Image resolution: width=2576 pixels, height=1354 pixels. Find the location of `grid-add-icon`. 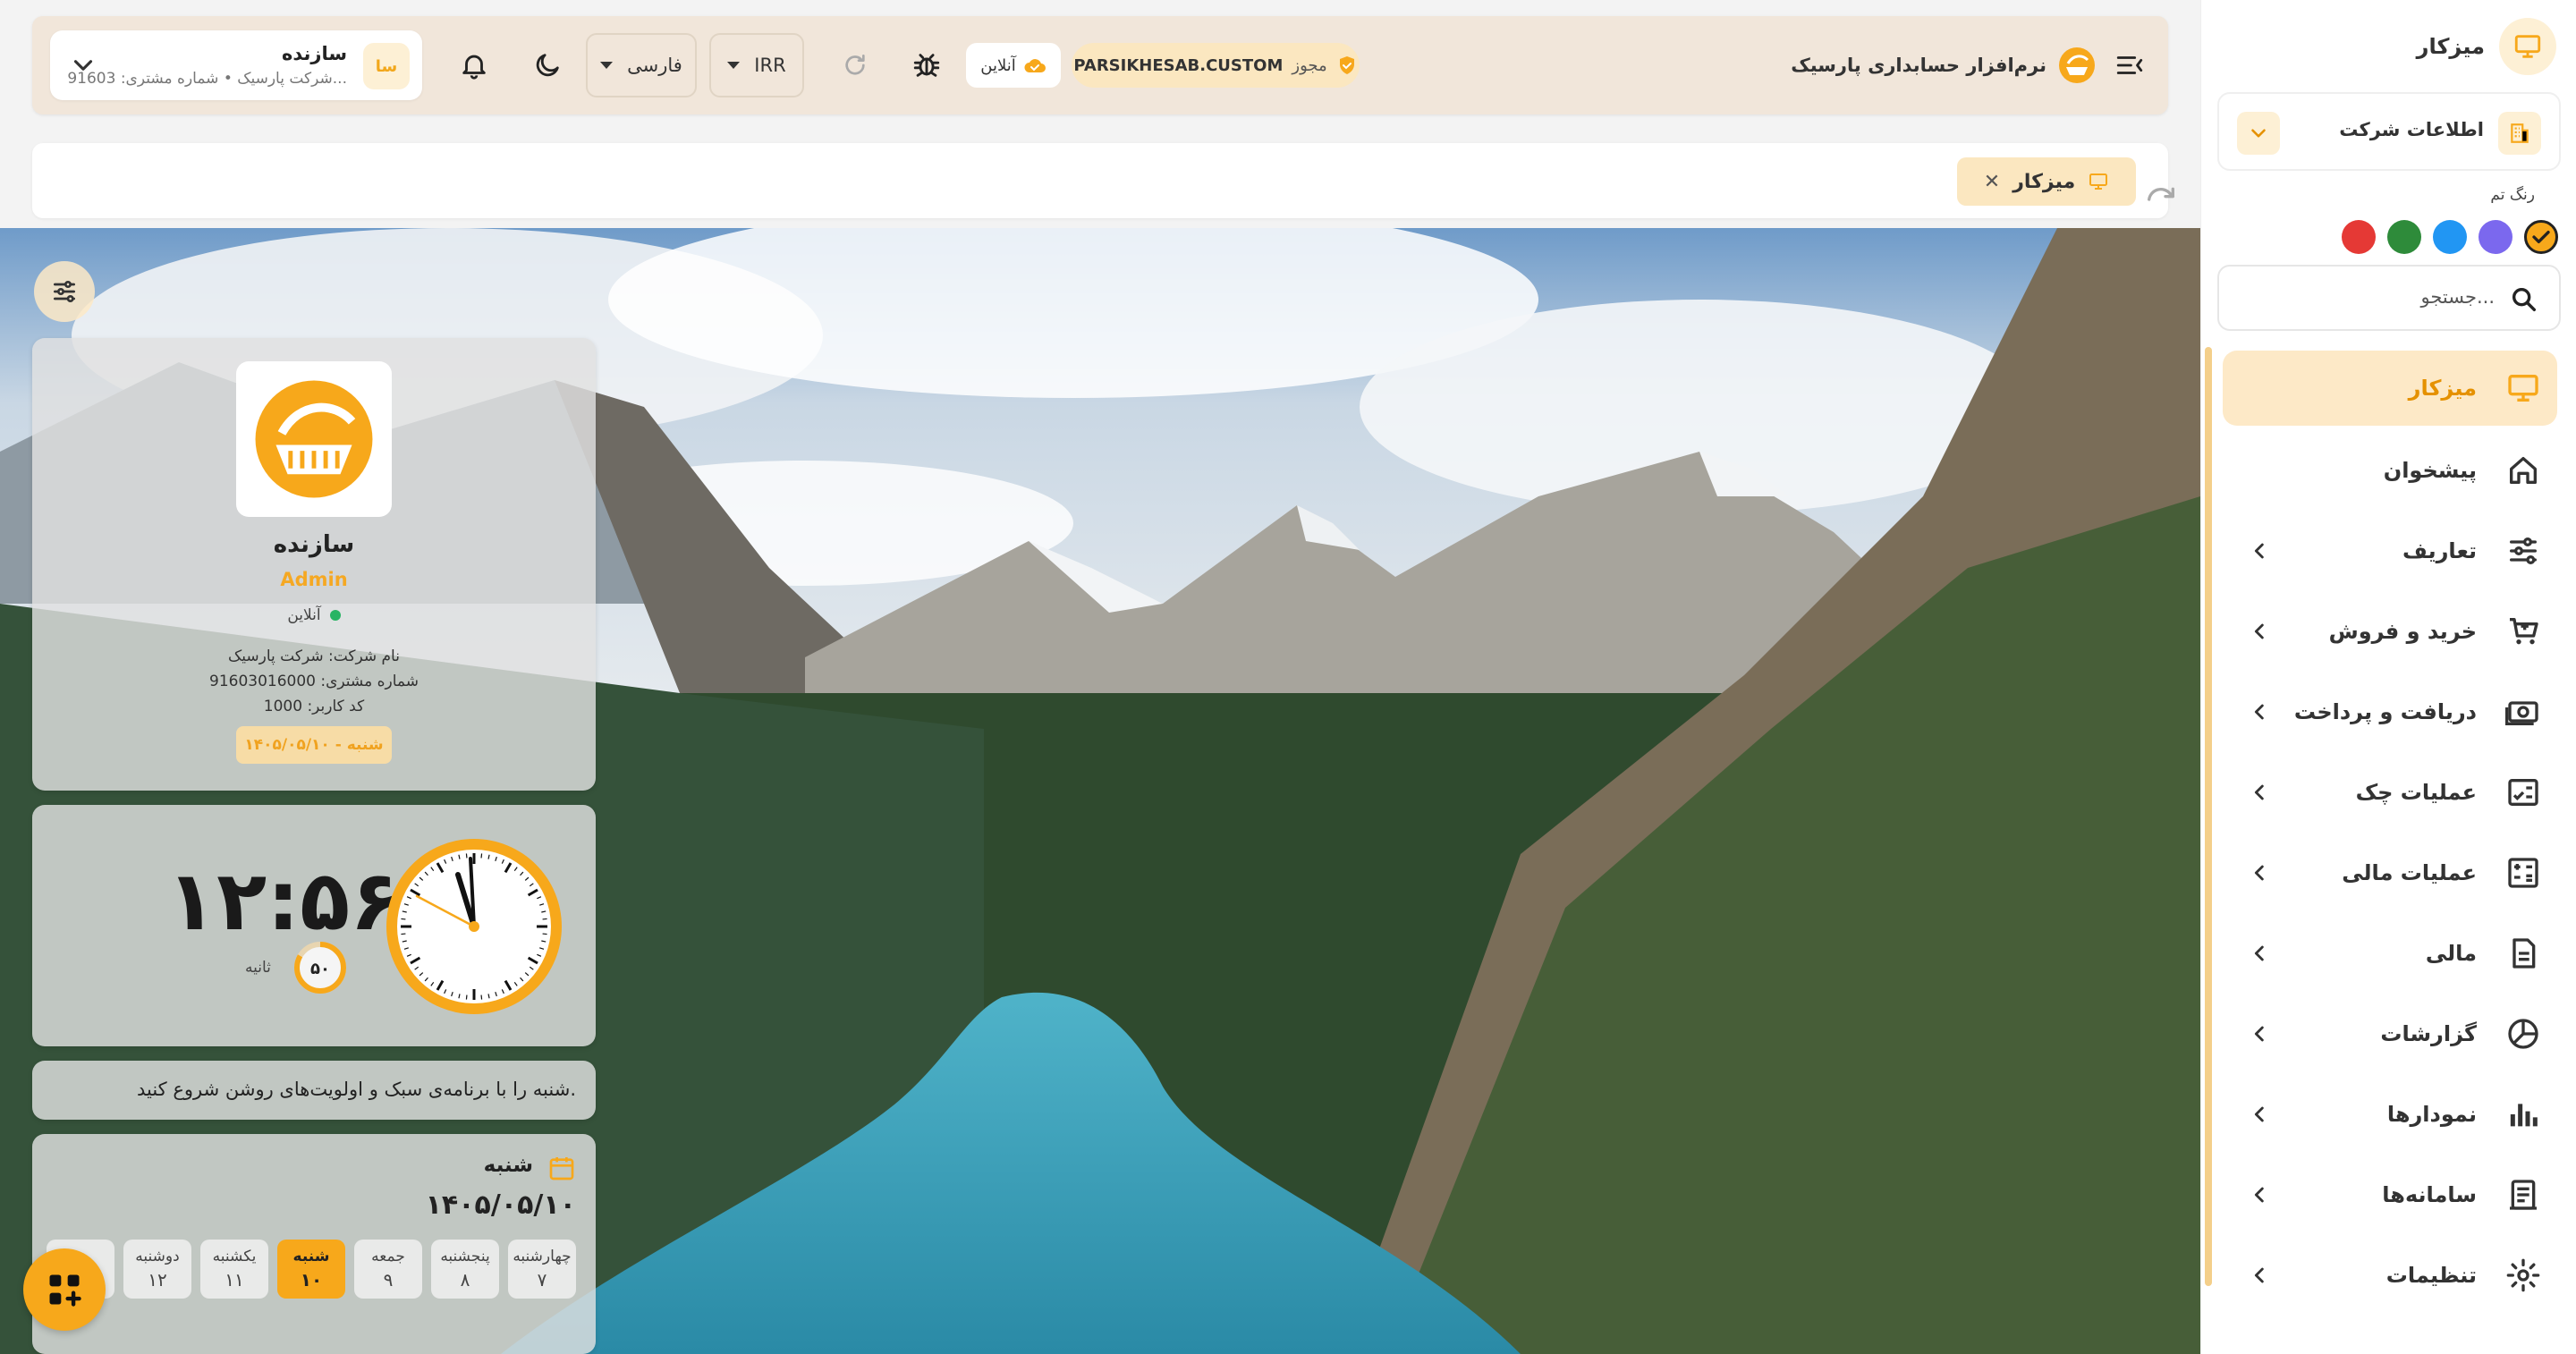

grid-add-icon is located at coordinates (65, 1290).